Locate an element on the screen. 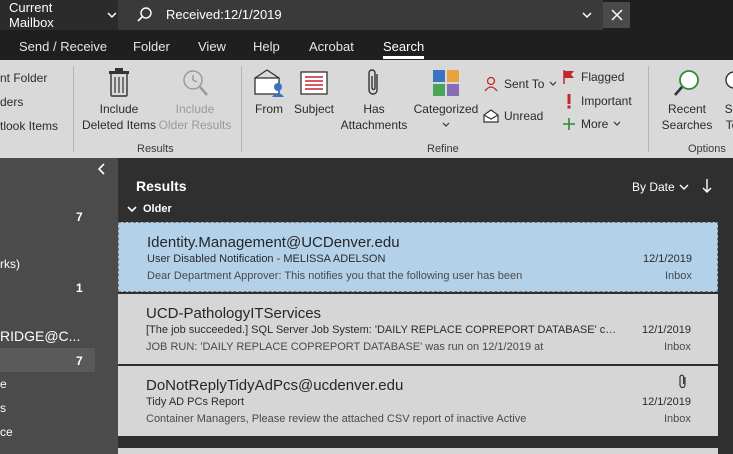 The image size is (733, 454). message-row-partial is located at coordinates (418, 451).